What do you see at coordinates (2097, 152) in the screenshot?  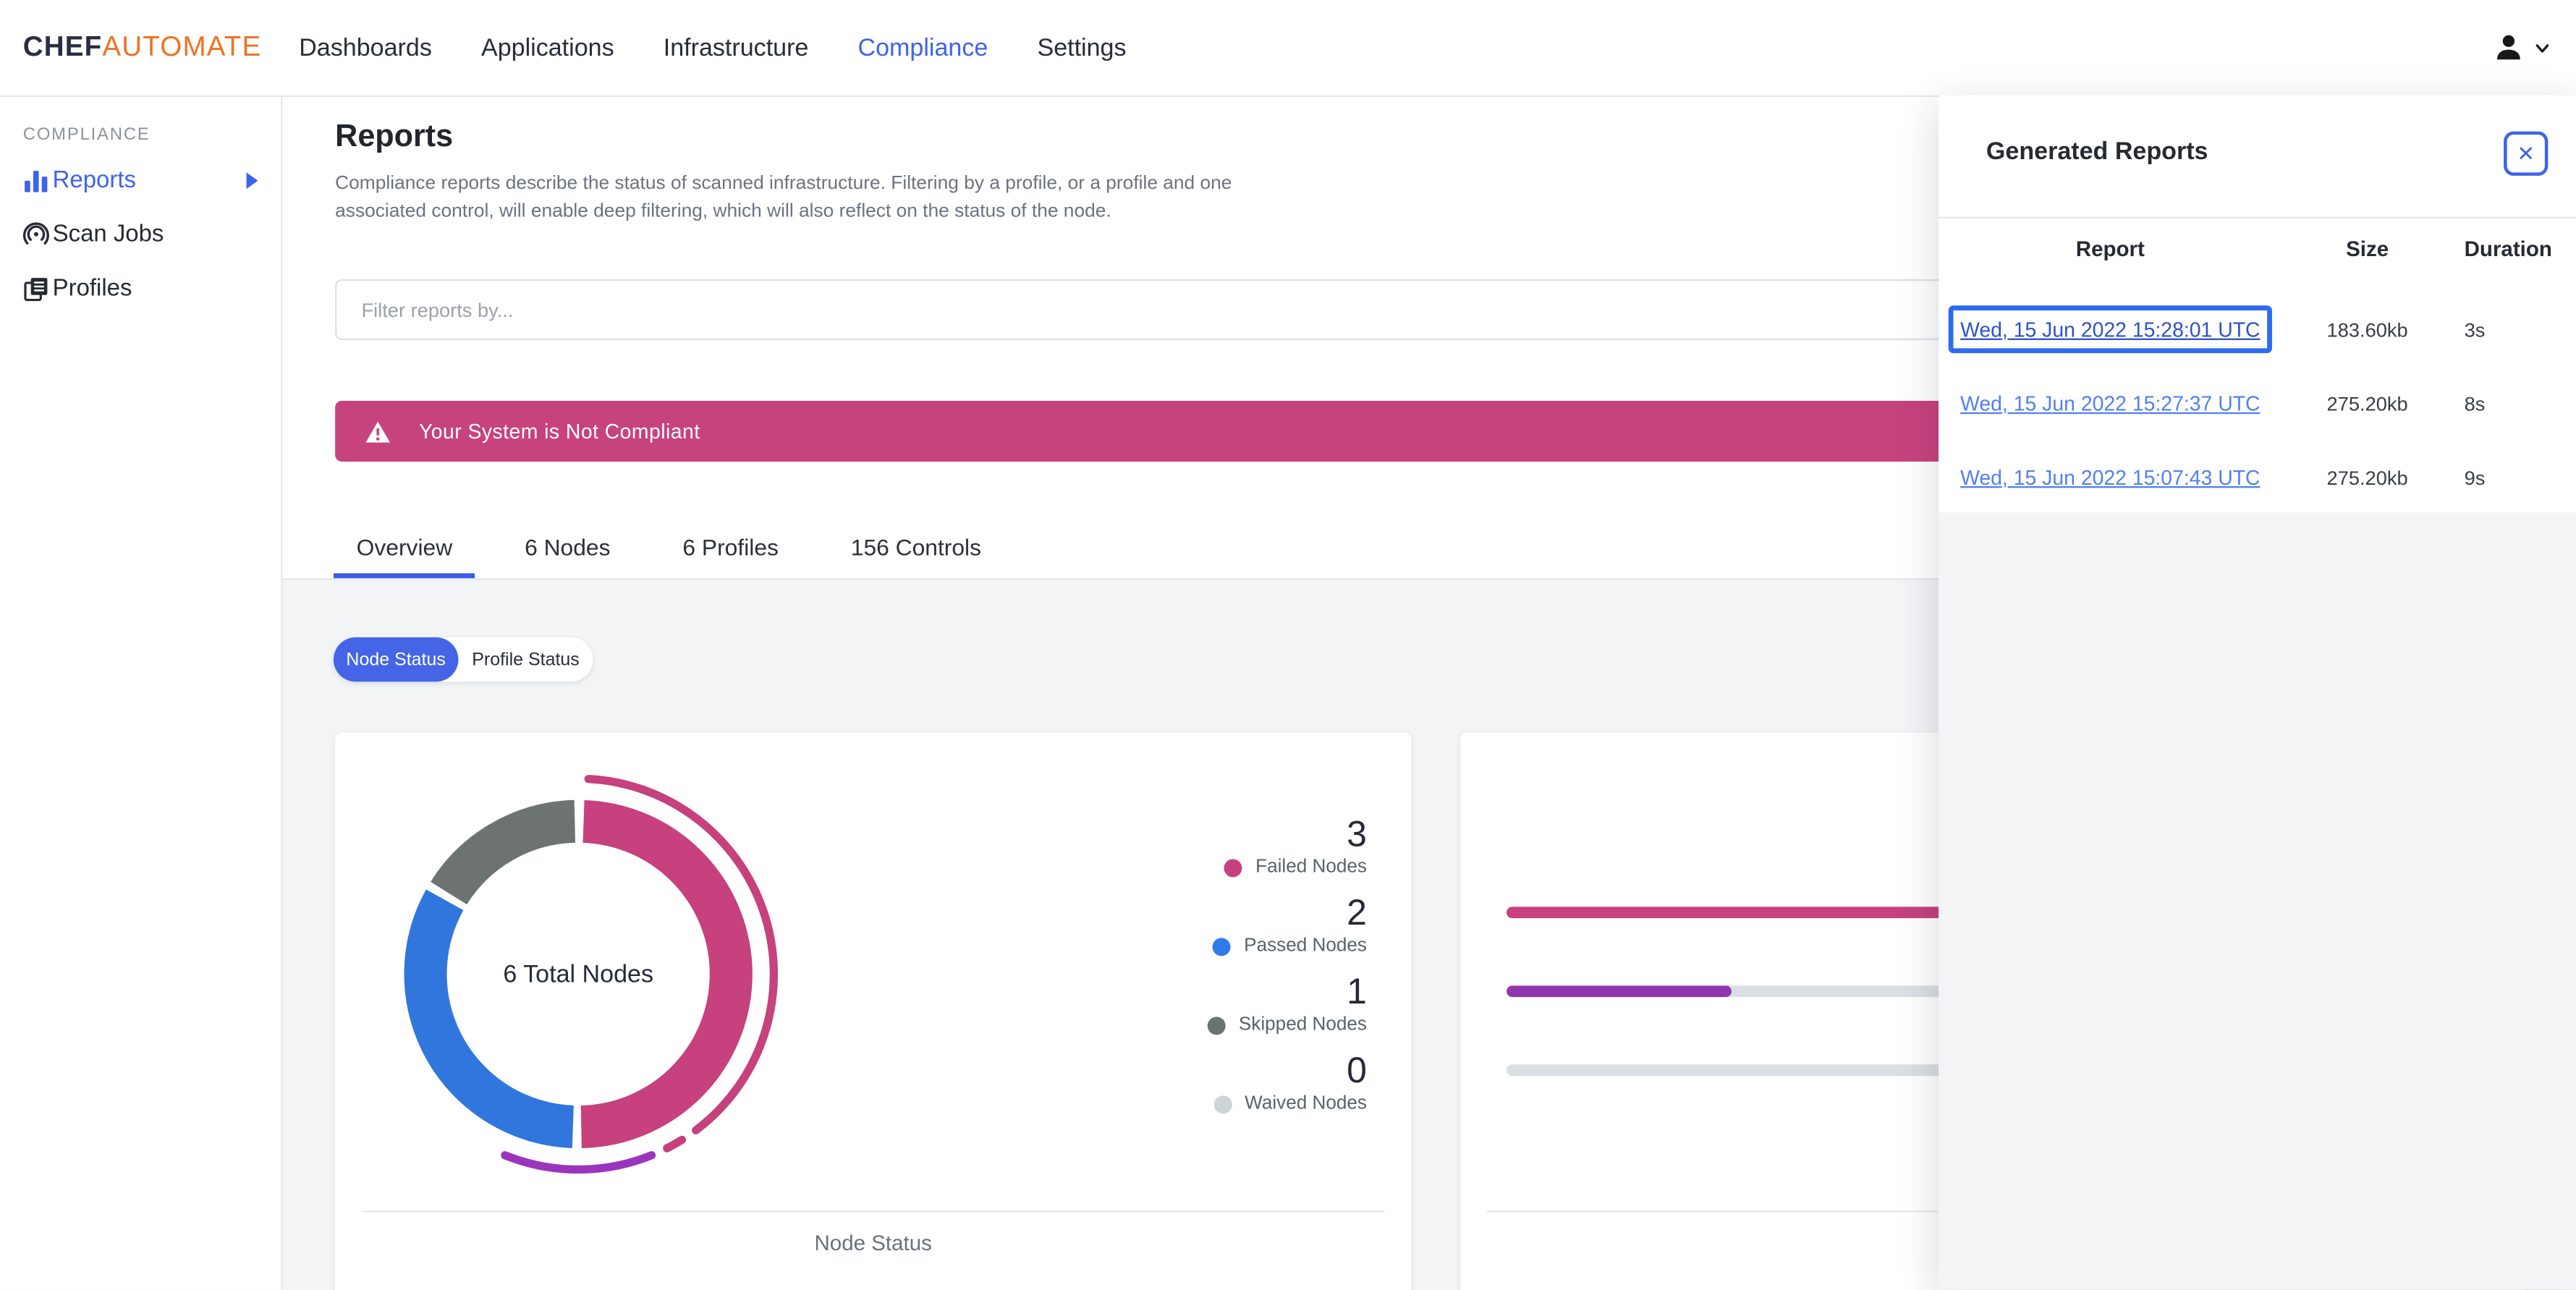 I see `panel-title: Generated Reports` at bounding box center [2097, 152].